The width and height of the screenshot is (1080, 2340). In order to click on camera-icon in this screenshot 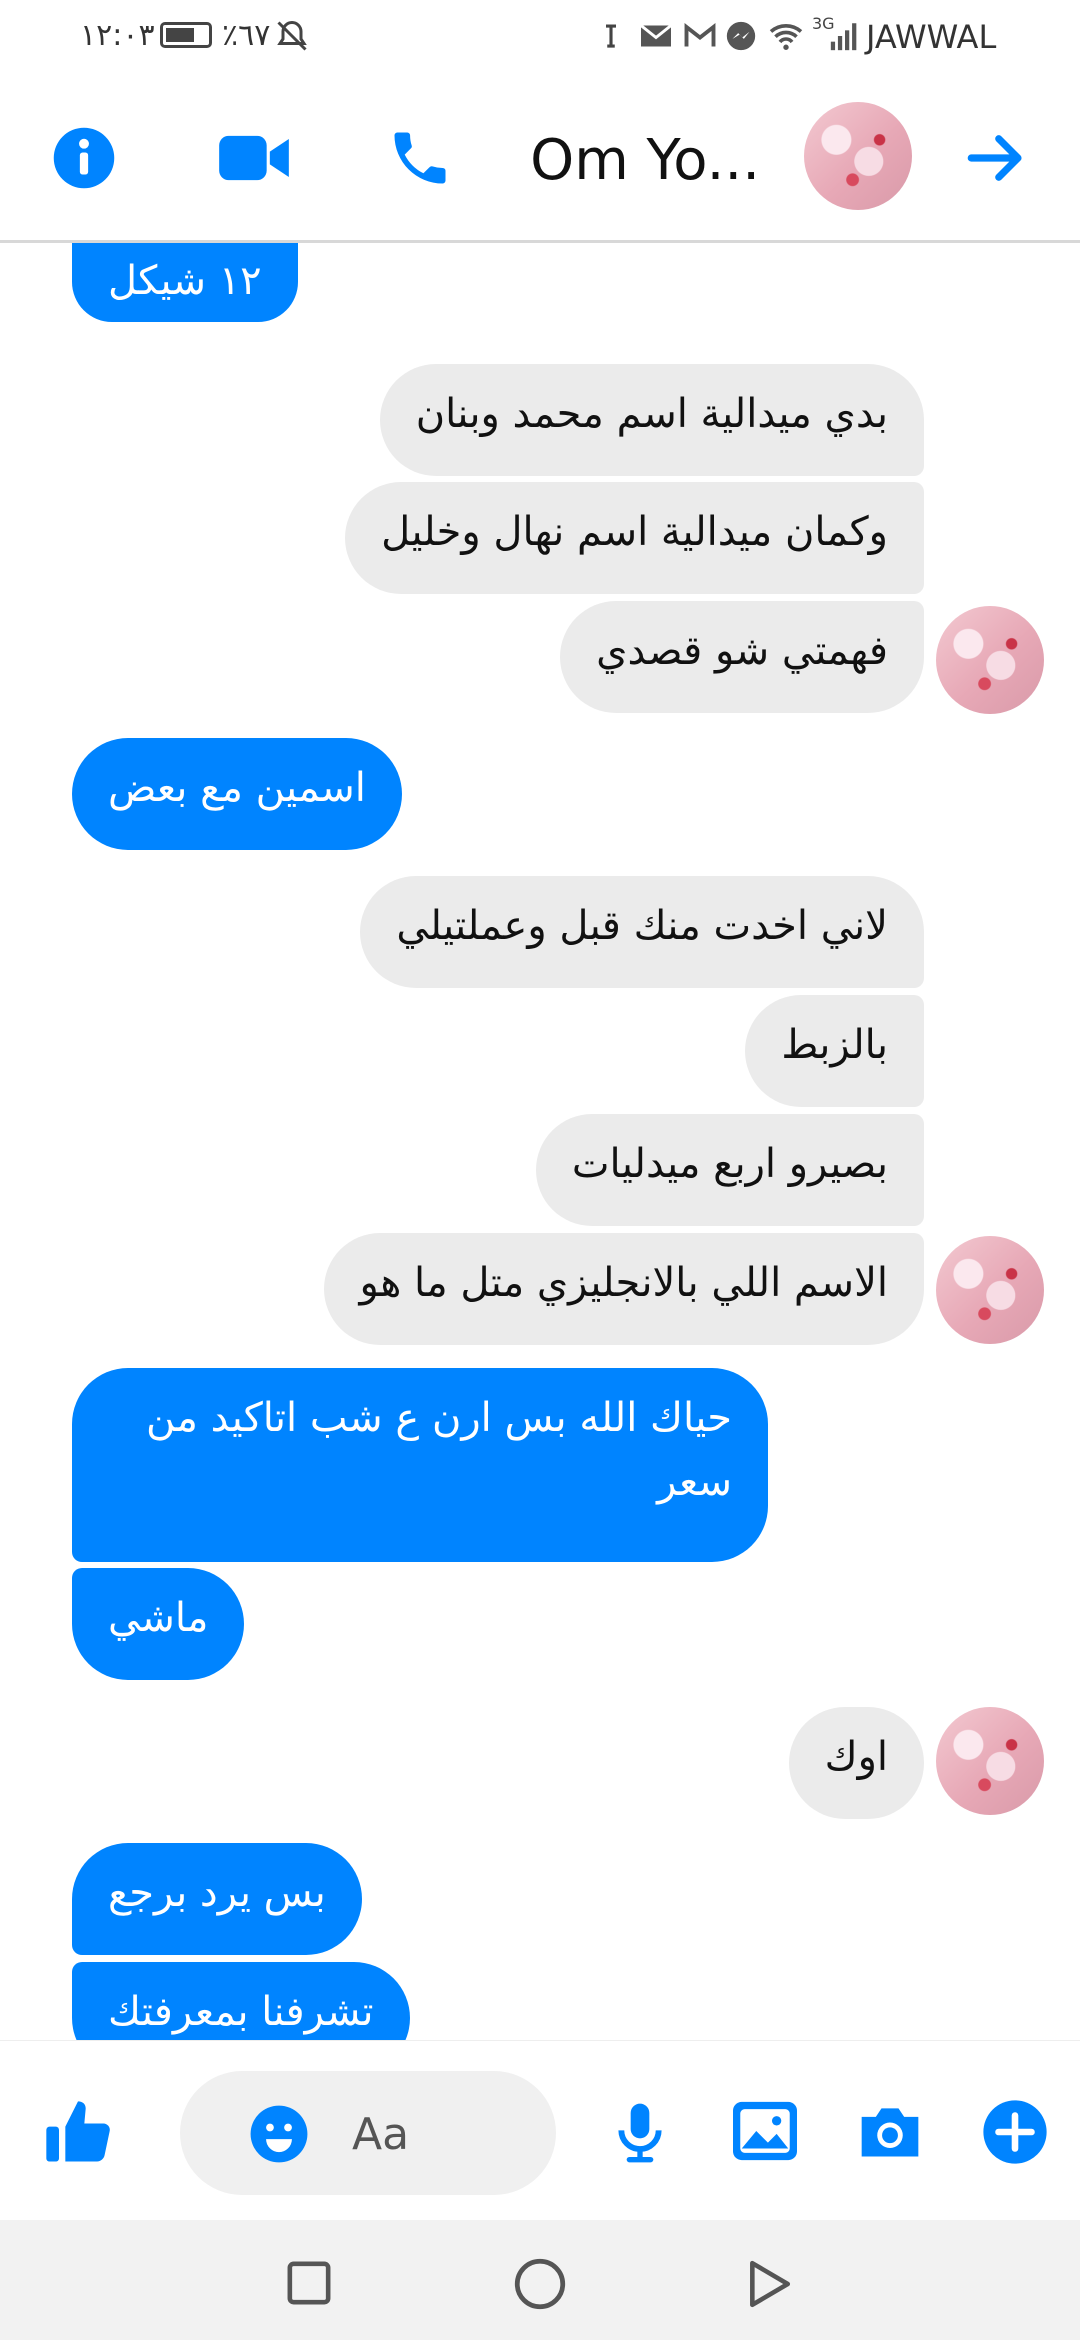, I will do `click(890, 2132)`.